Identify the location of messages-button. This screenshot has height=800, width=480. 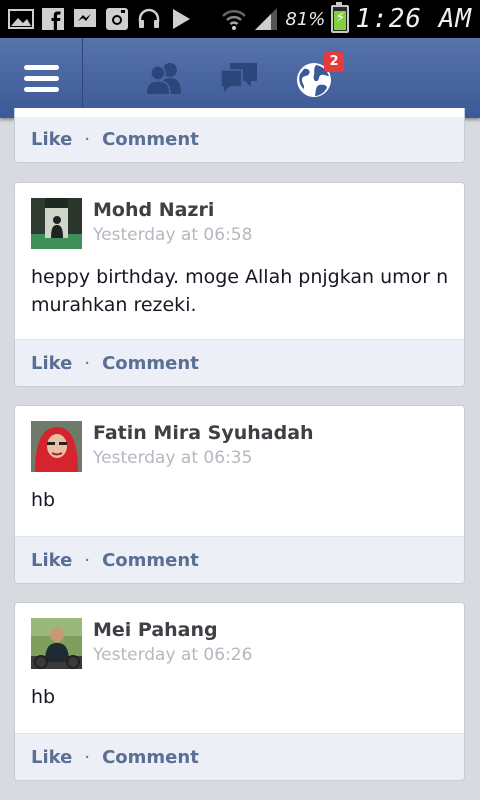
(239, 79).